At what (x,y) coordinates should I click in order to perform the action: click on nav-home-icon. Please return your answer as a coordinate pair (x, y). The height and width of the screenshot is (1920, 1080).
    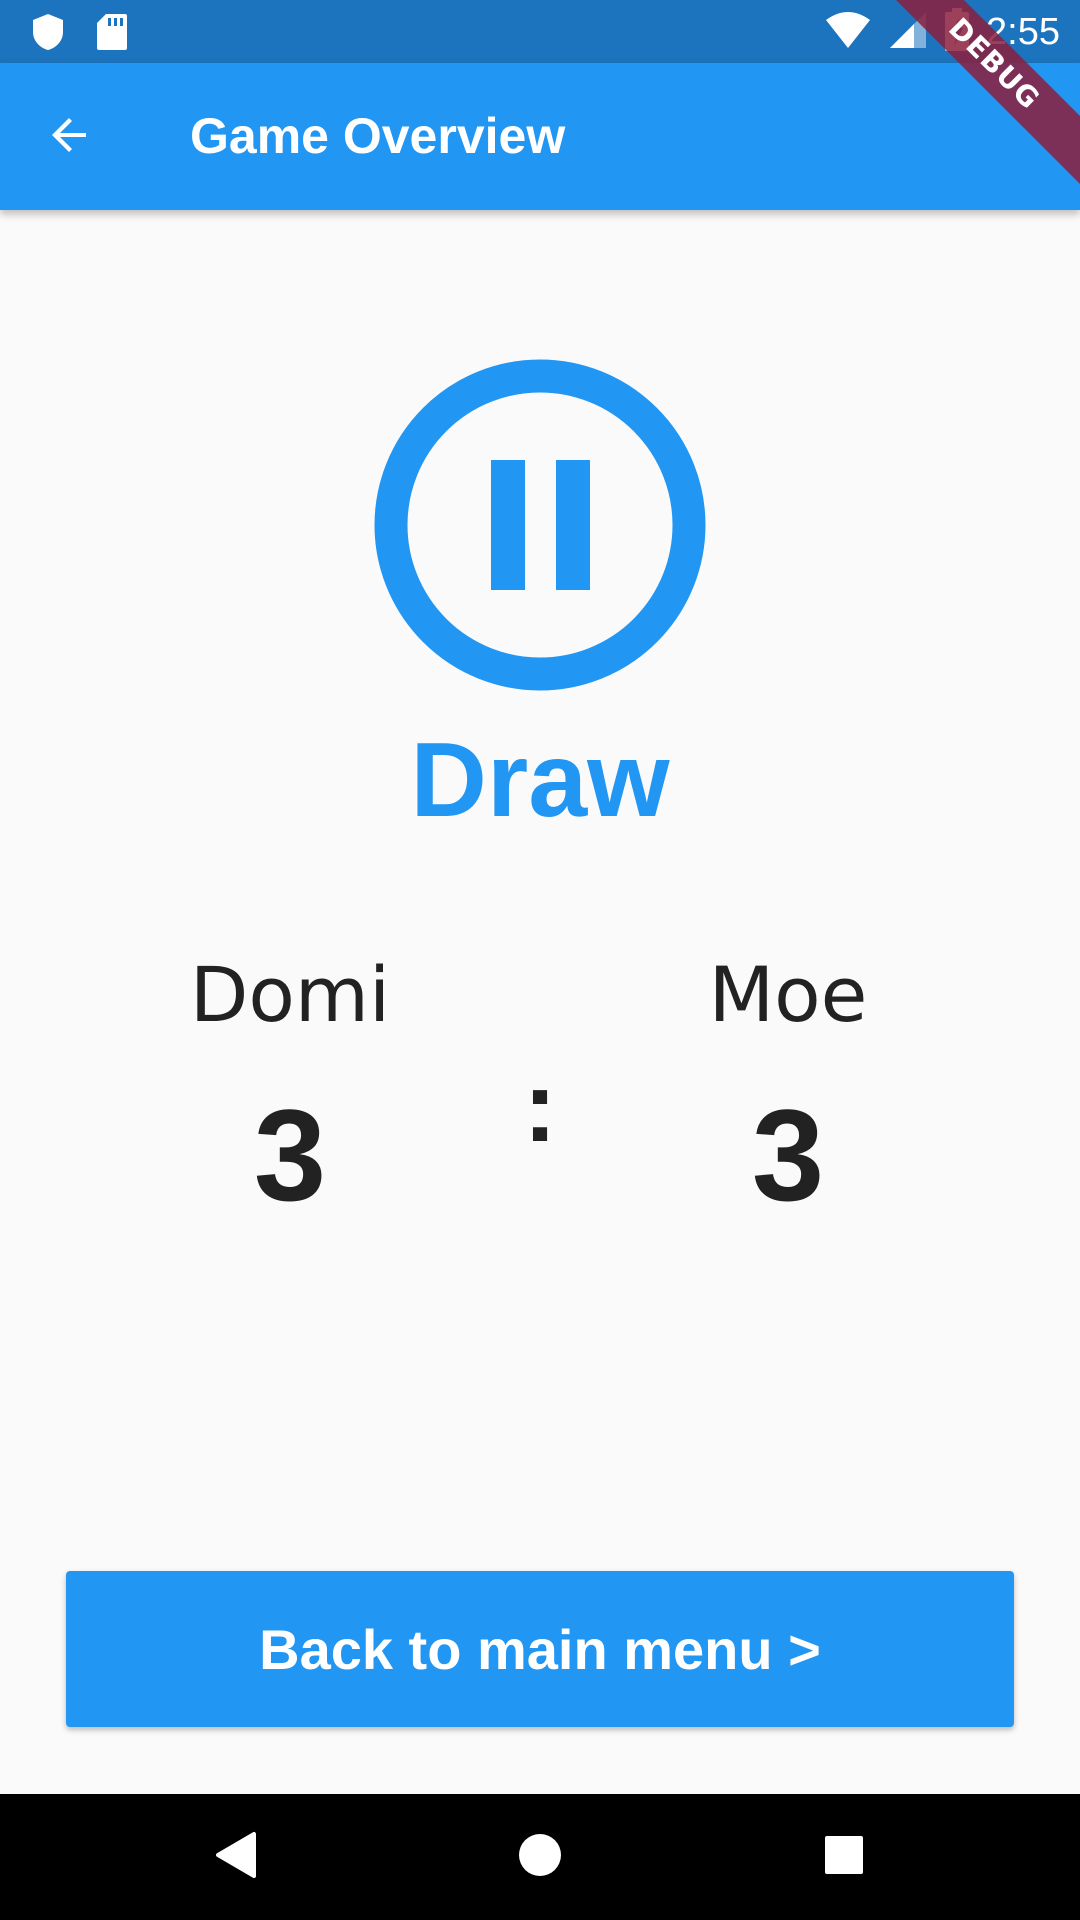
    Looking at the image, I should click on (540, 1857).